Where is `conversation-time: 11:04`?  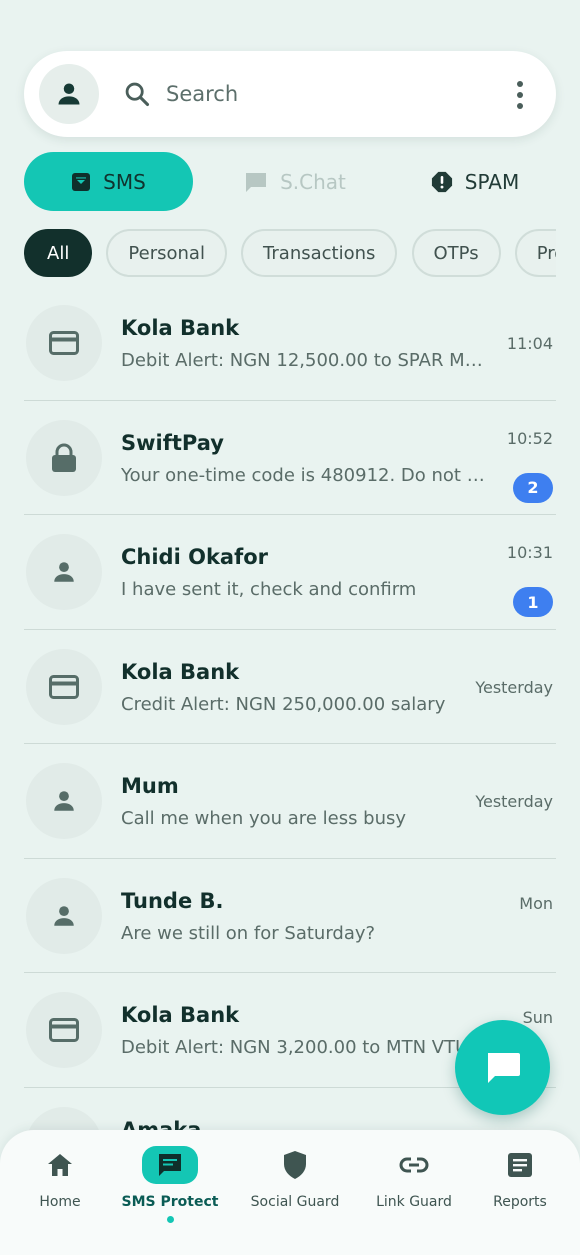
conversation-time: 11:04 is located at coordinates (529, 343).